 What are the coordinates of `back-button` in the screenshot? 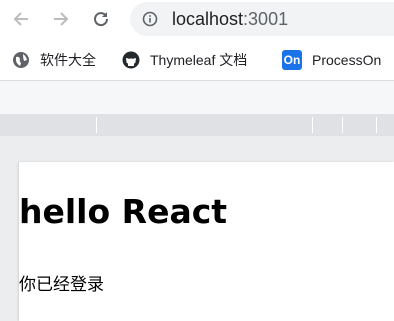 It's located at (21, 19).